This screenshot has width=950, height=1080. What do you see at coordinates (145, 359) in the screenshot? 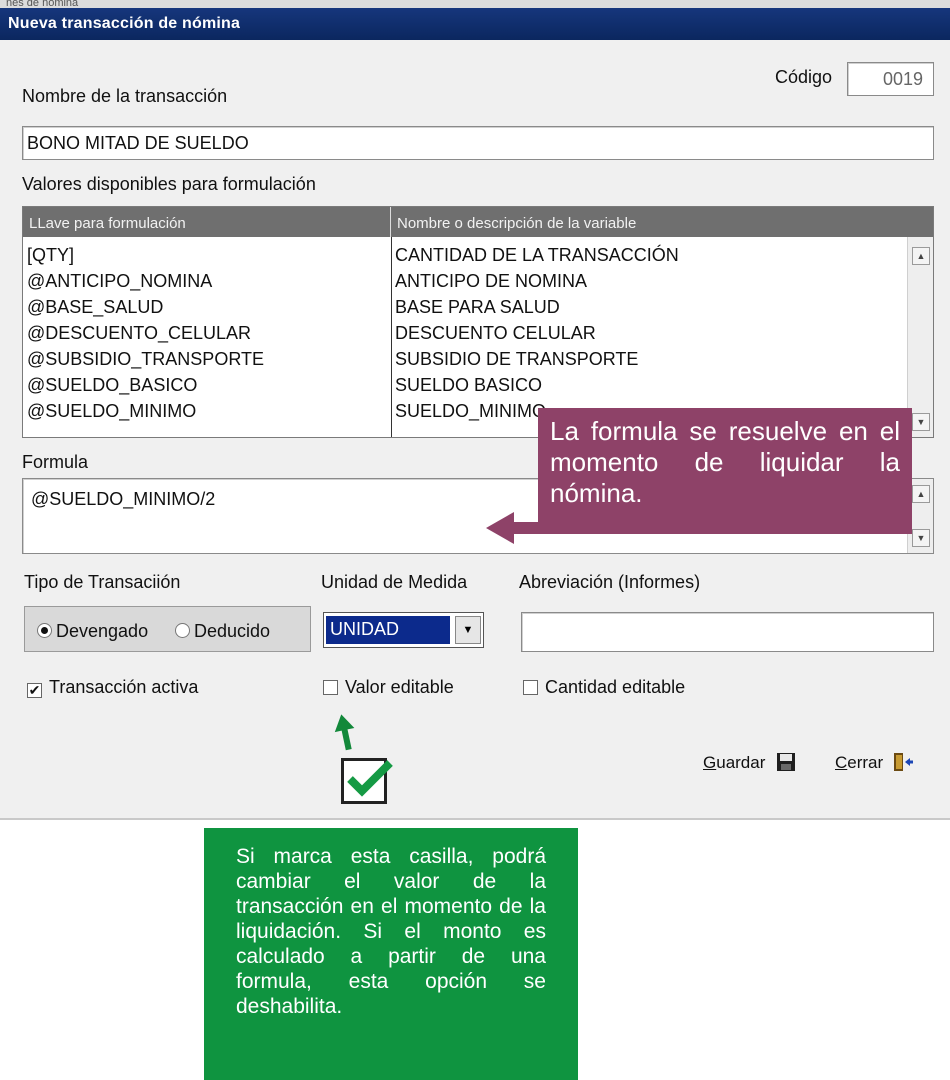
I see `table-cell-key: @SUBSIDIO_TRANSPORTE` at bounding box center [145, 359].